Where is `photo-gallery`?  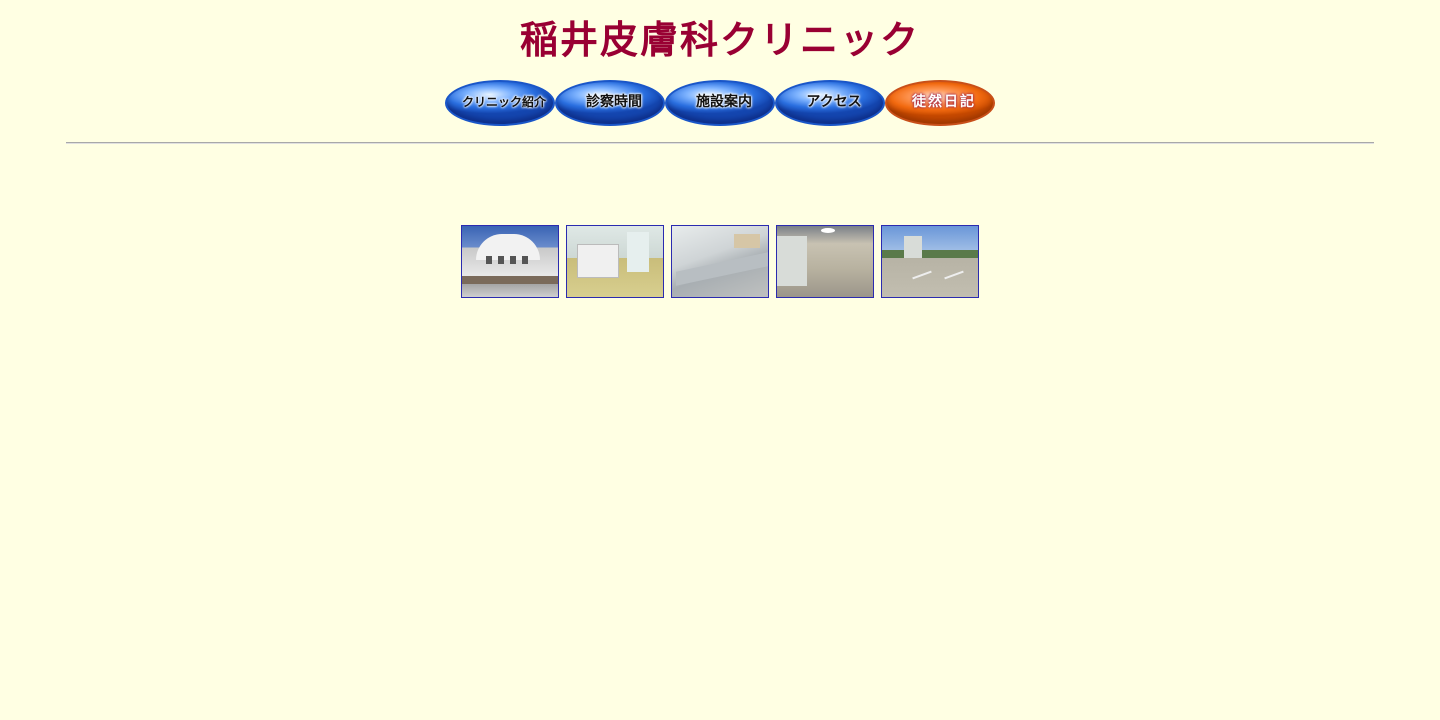 photo-gallery is located at coordinates (720, 261).